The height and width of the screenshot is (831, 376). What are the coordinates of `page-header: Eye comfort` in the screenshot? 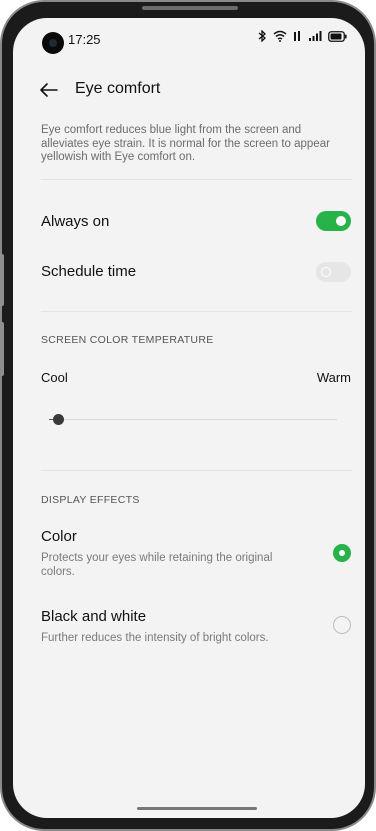 It's located at (189, 90).